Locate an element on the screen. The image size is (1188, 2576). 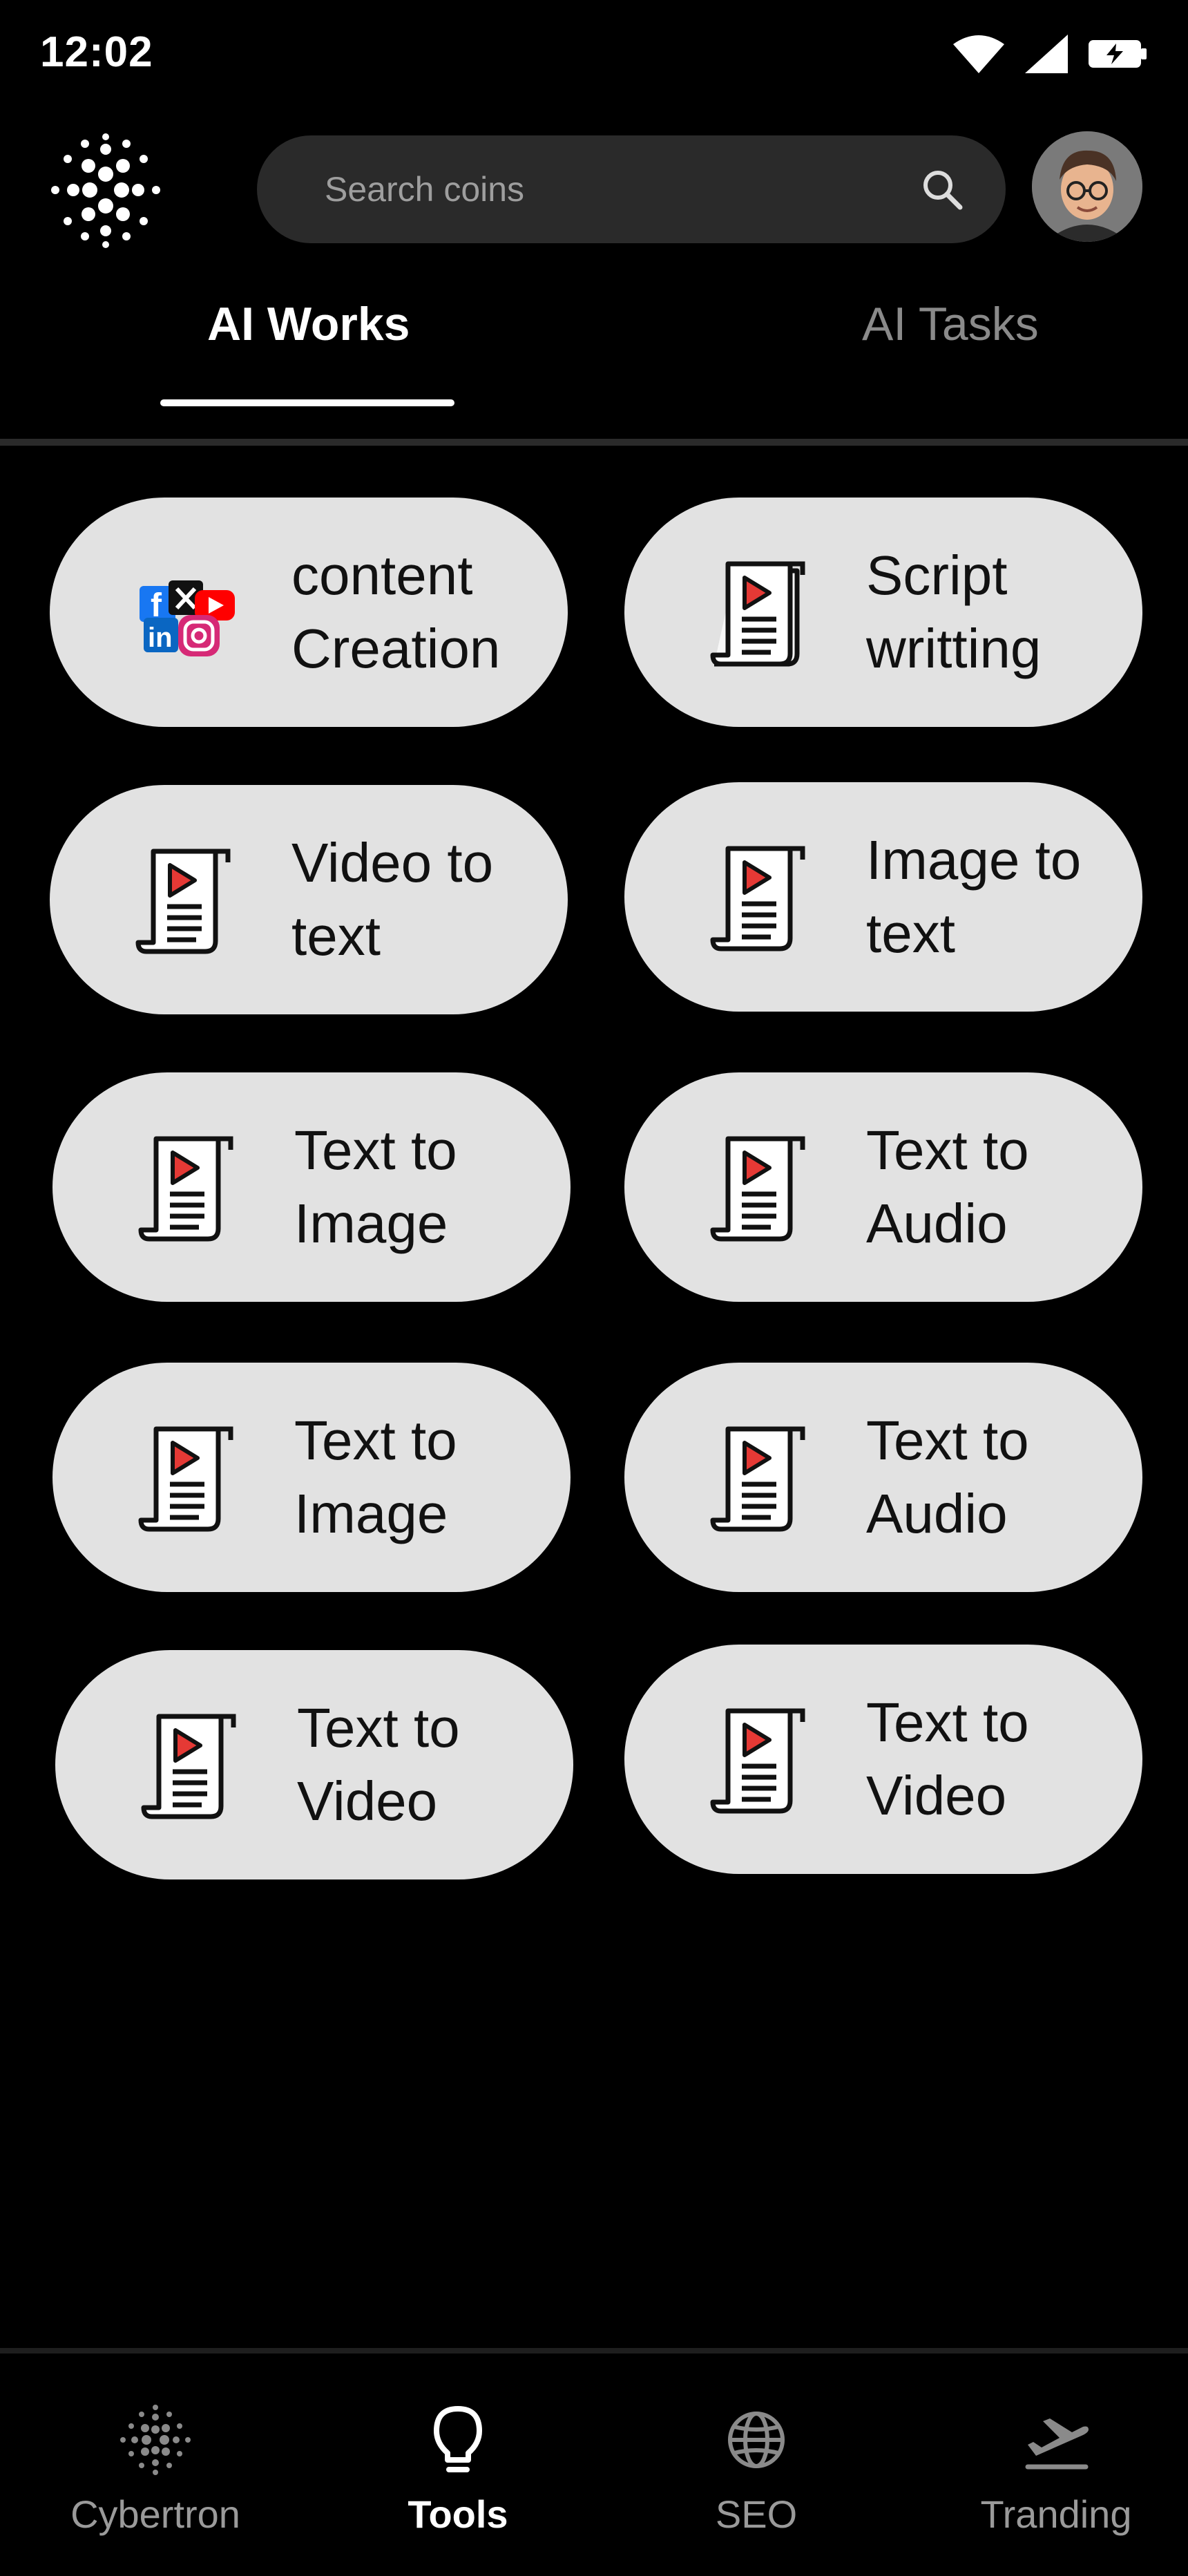
card-text-to-image: Text to Image is located at coordinates (311, 1187).